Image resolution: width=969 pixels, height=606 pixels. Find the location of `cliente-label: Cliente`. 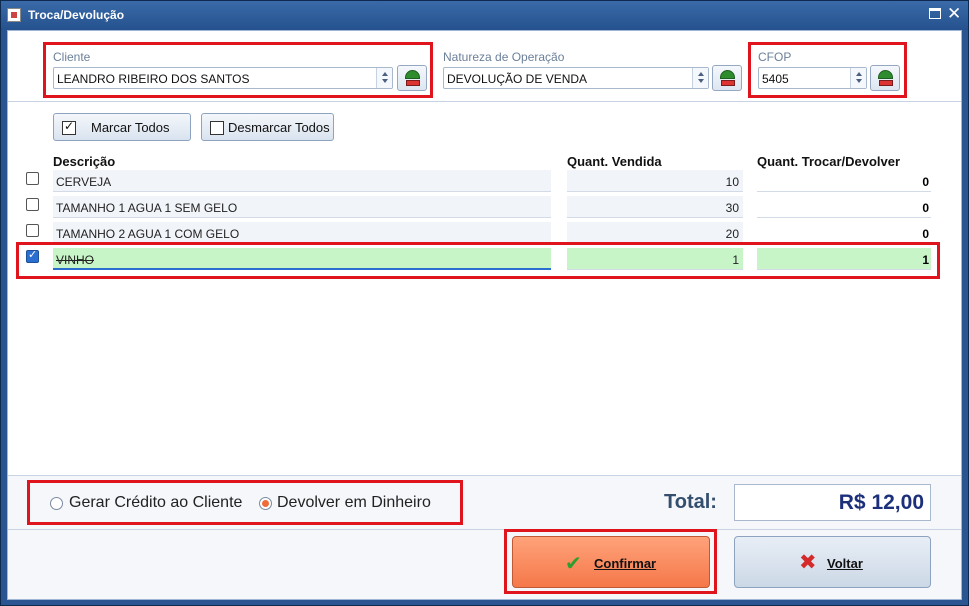

cliente-label: Cliente is located at coordinates (72, 57).